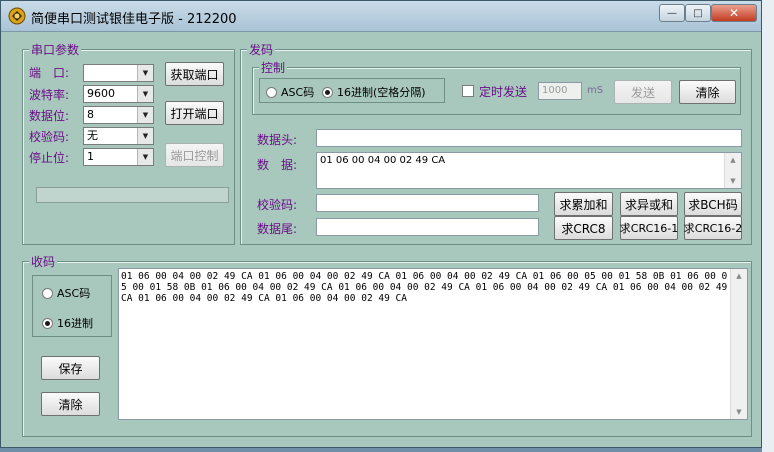  Describe the element at coordinates (738, 344) in the screenshot. I see `received-scrollbar: ▲ ▼` at that location.